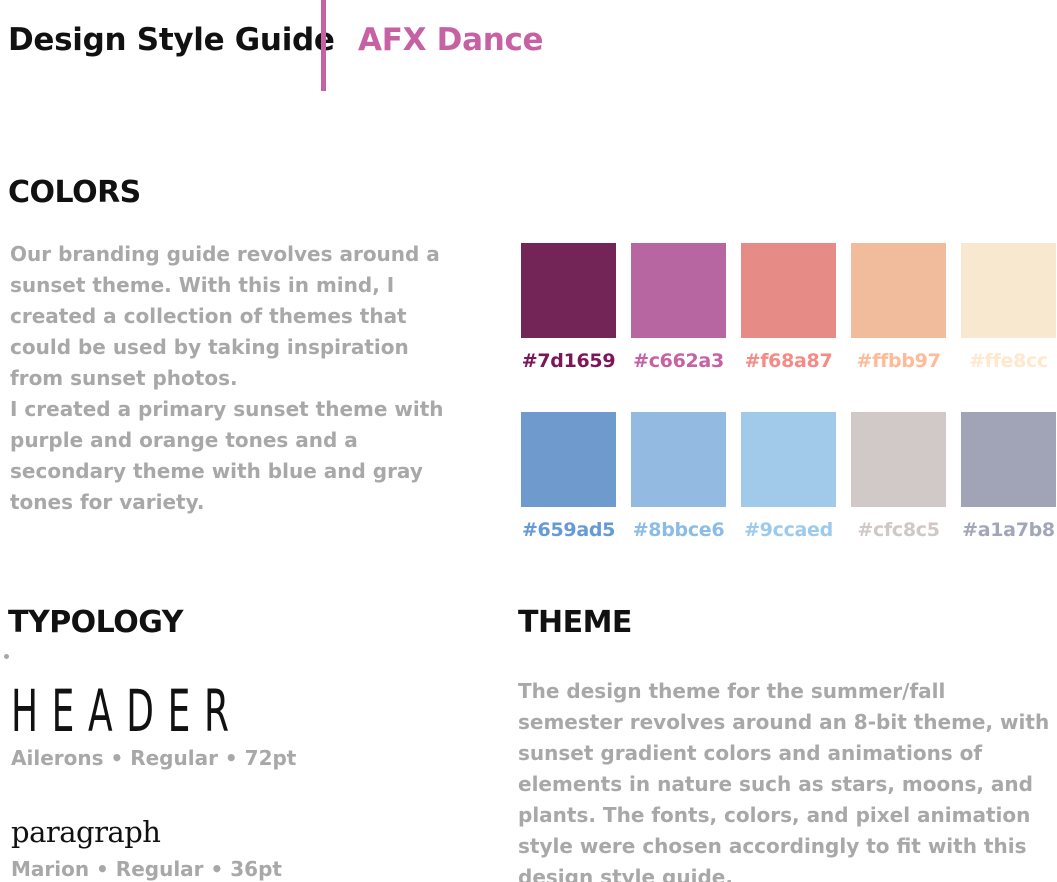 The image size is (1057, 882). What do you see at coordinates (678, 361) in the screenshot?
I see `swatch-hex-label: #c662a3` at bounding box center [678, 361].